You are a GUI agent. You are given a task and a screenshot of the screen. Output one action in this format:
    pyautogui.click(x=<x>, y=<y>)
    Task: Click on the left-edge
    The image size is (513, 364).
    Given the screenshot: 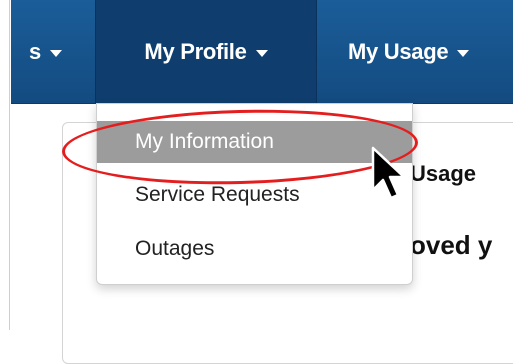 What is the action you would take?
    pyautogui.click(x=5, y=165)
    